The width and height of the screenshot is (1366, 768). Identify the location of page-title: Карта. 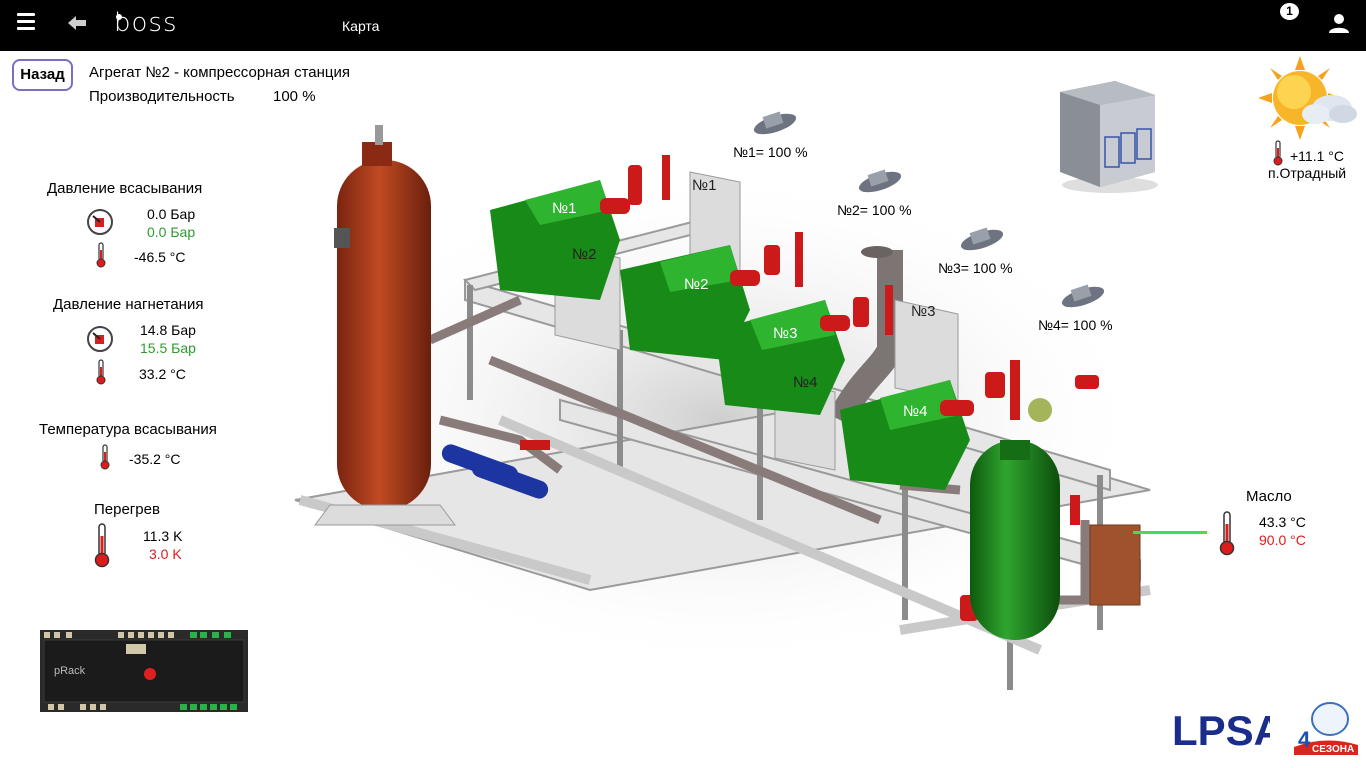
(361, 26).